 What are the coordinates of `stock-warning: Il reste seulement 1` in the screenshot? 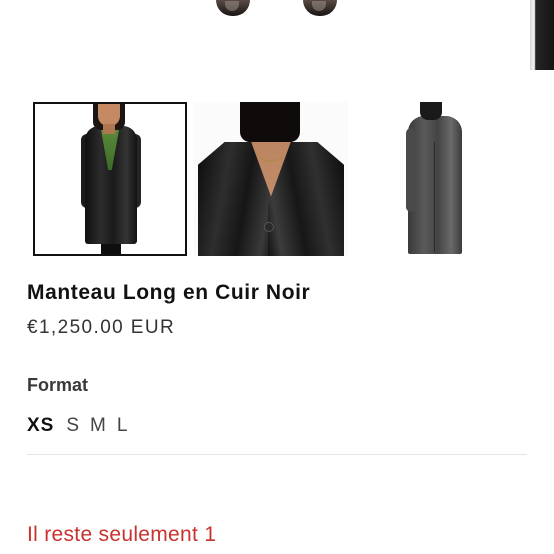 It's located at (122, 534).